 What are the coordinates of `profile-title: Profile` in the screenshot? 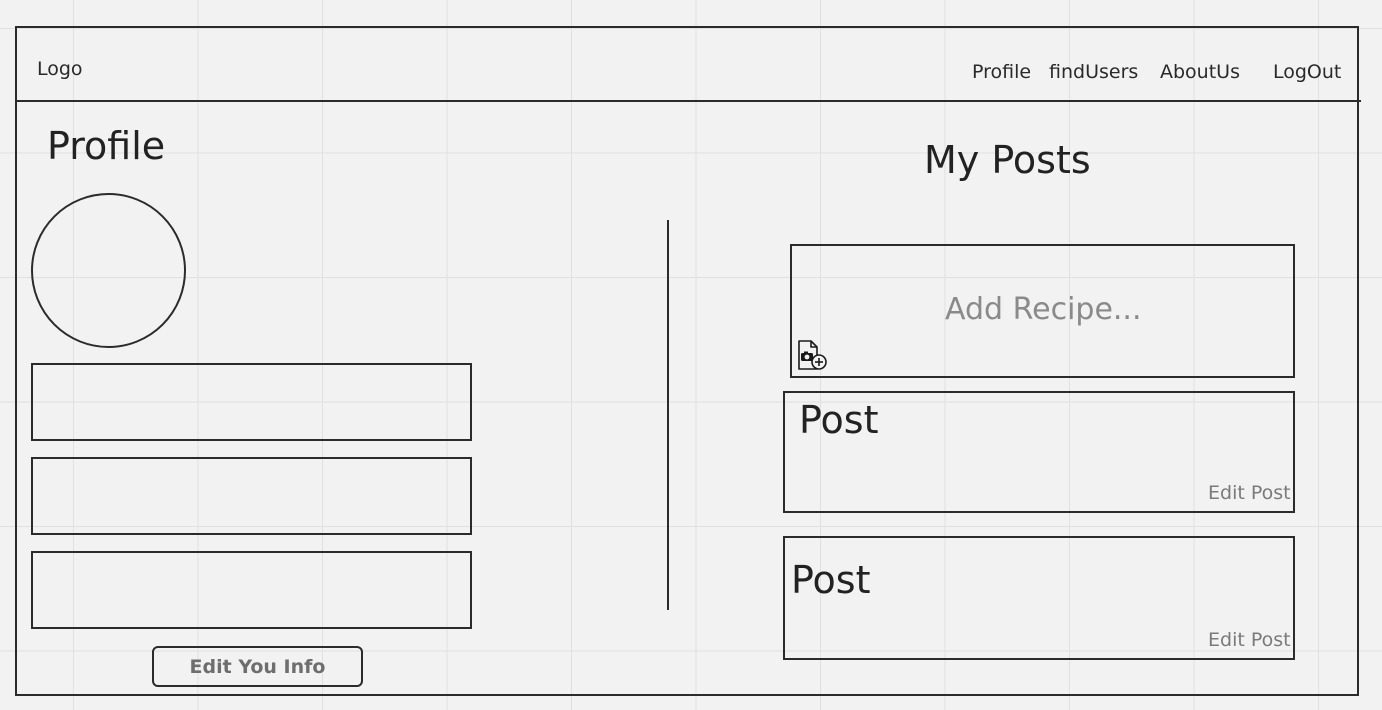 It's located at (106, 146).